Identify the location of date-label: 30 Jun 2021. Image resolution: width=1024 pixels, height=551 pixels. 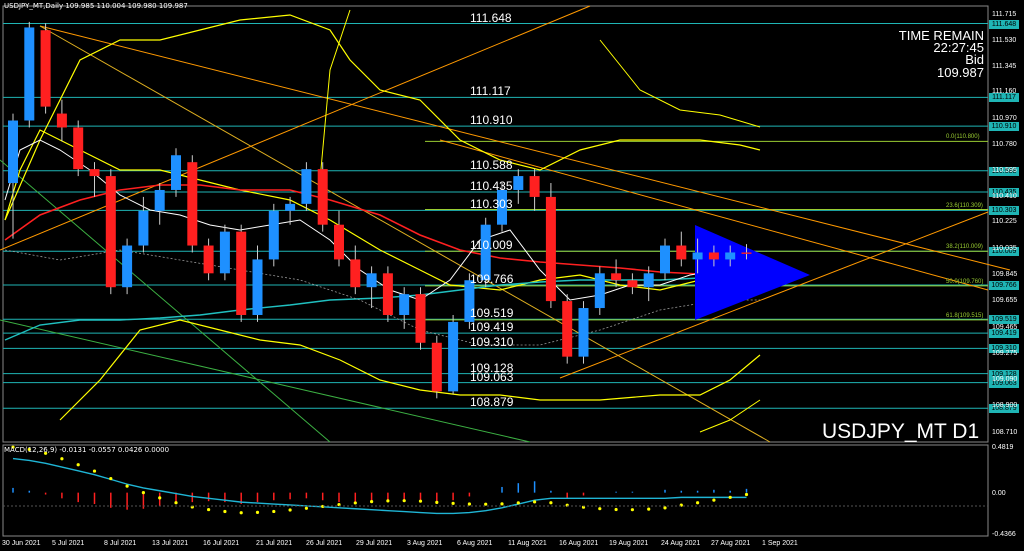
(21, 543).